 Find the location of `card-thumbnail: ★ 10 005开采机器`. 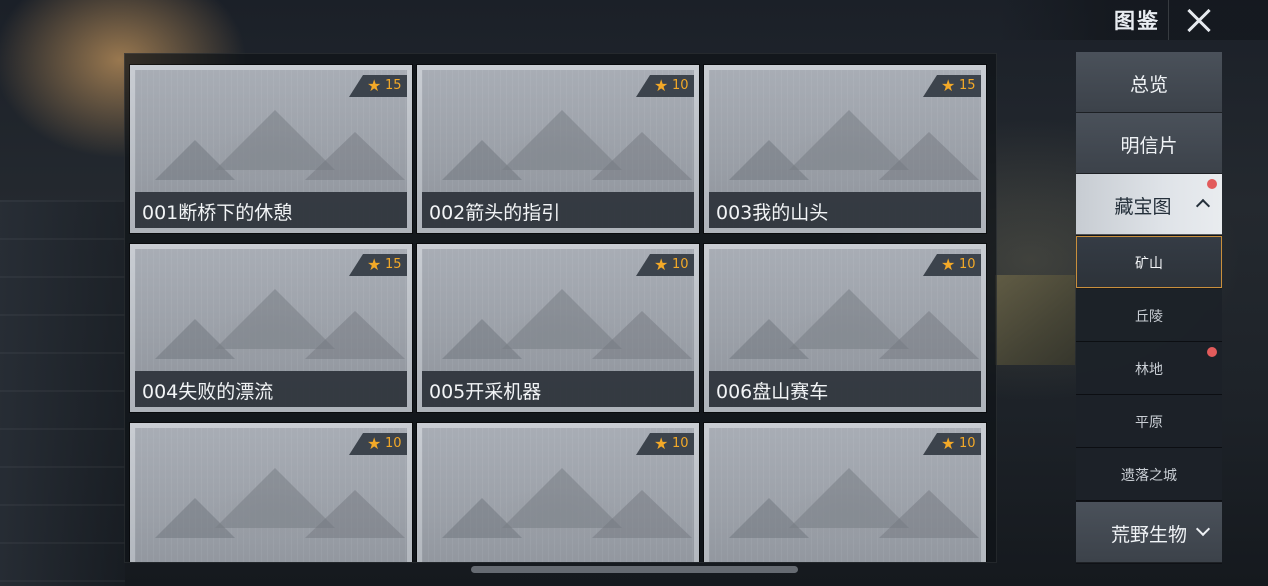

card-thumbnail: ★ 10 005开采机器 is located at coordinates (558, 328).